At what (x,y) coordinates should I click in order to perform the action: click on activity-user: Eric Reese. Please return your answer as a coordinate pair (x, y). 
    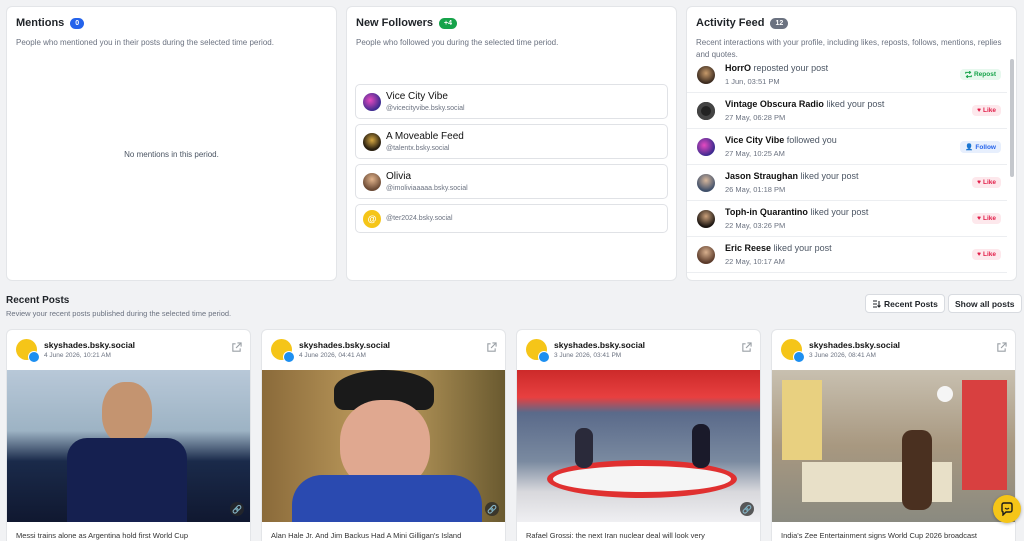
    Looking at the image, I should click on (748, 248).